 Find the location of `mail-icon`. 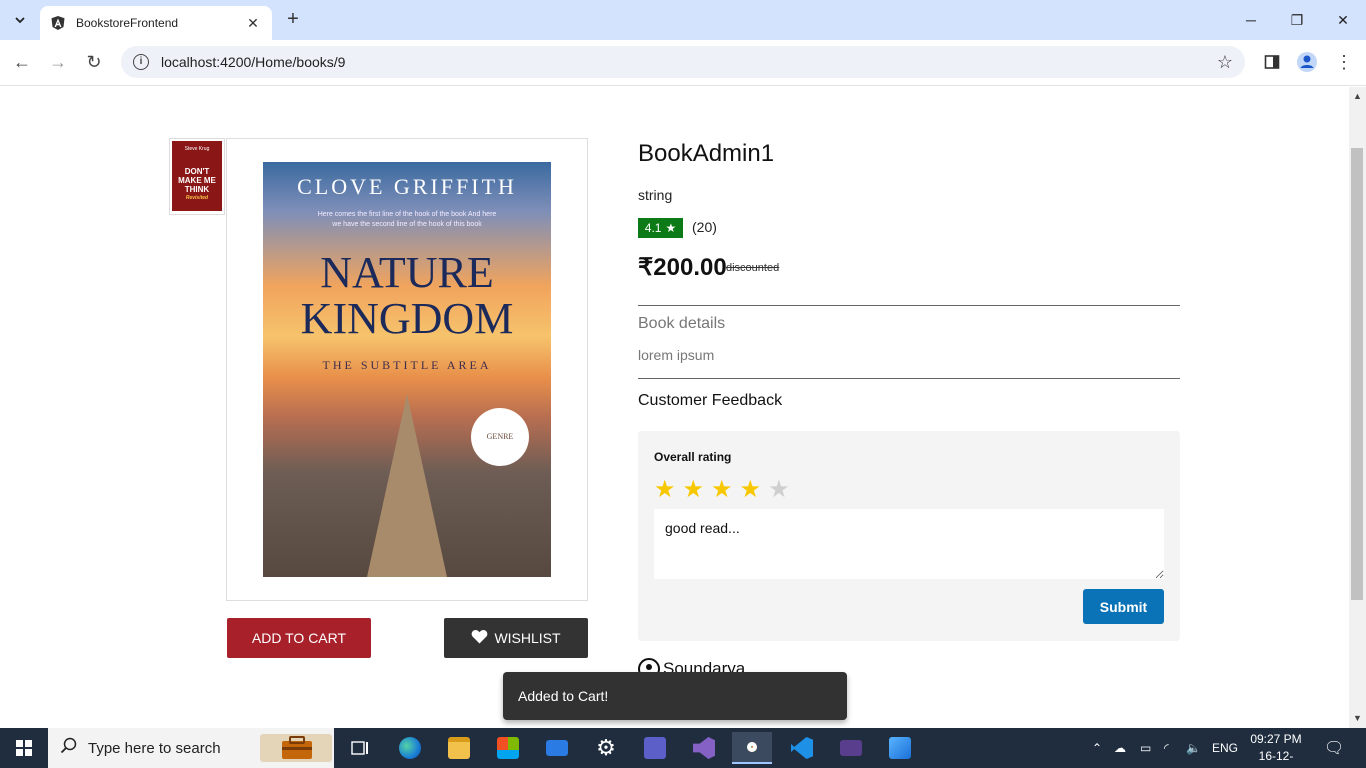

mail-icon is located at coordinates (557, 748).